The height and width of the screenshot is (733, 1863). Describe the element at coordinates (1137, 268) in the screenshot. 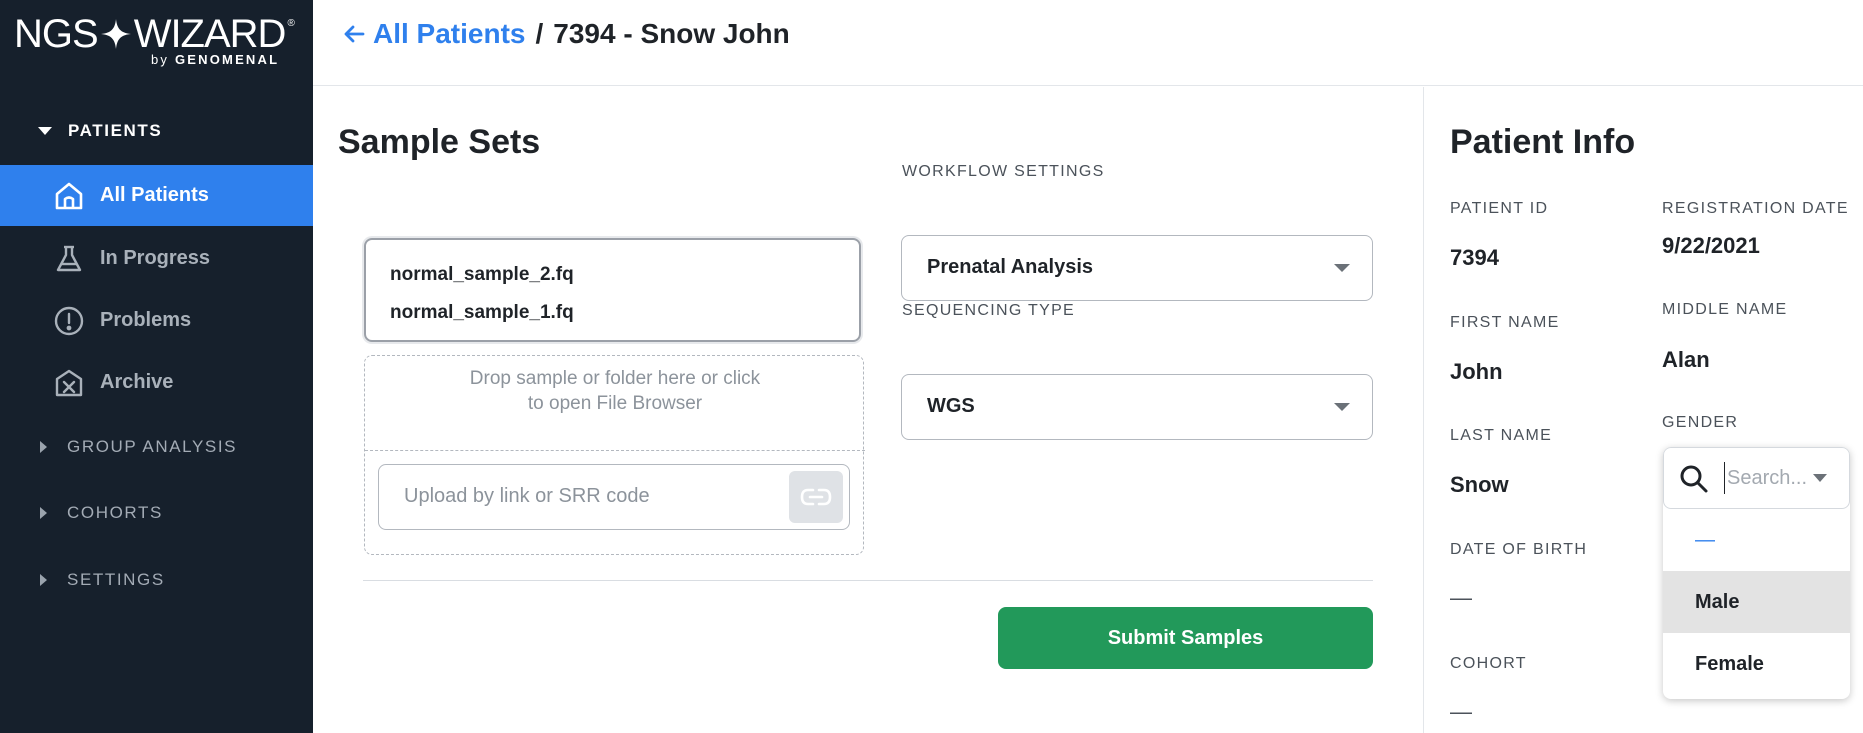

I see `workflow-select: Prenatal Analysis` at that location.